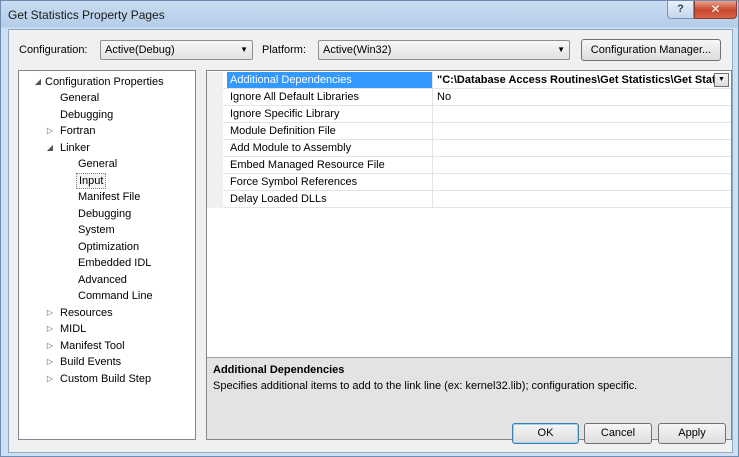 This screenshot has width=739, height=457. I want to click on grid-row-add-module-to-assembly: Add Module to Assembly, so click(469, 148).